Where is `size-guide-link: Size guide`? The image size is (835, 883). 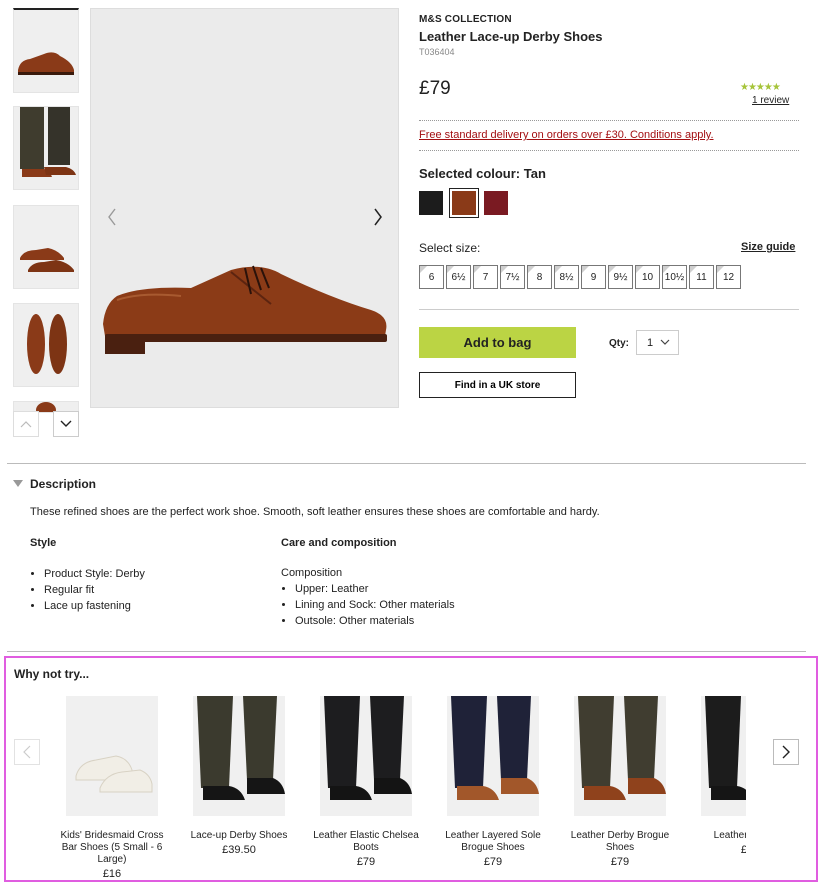
size-guide-link: Size guide is located at coordinates (768, 247).